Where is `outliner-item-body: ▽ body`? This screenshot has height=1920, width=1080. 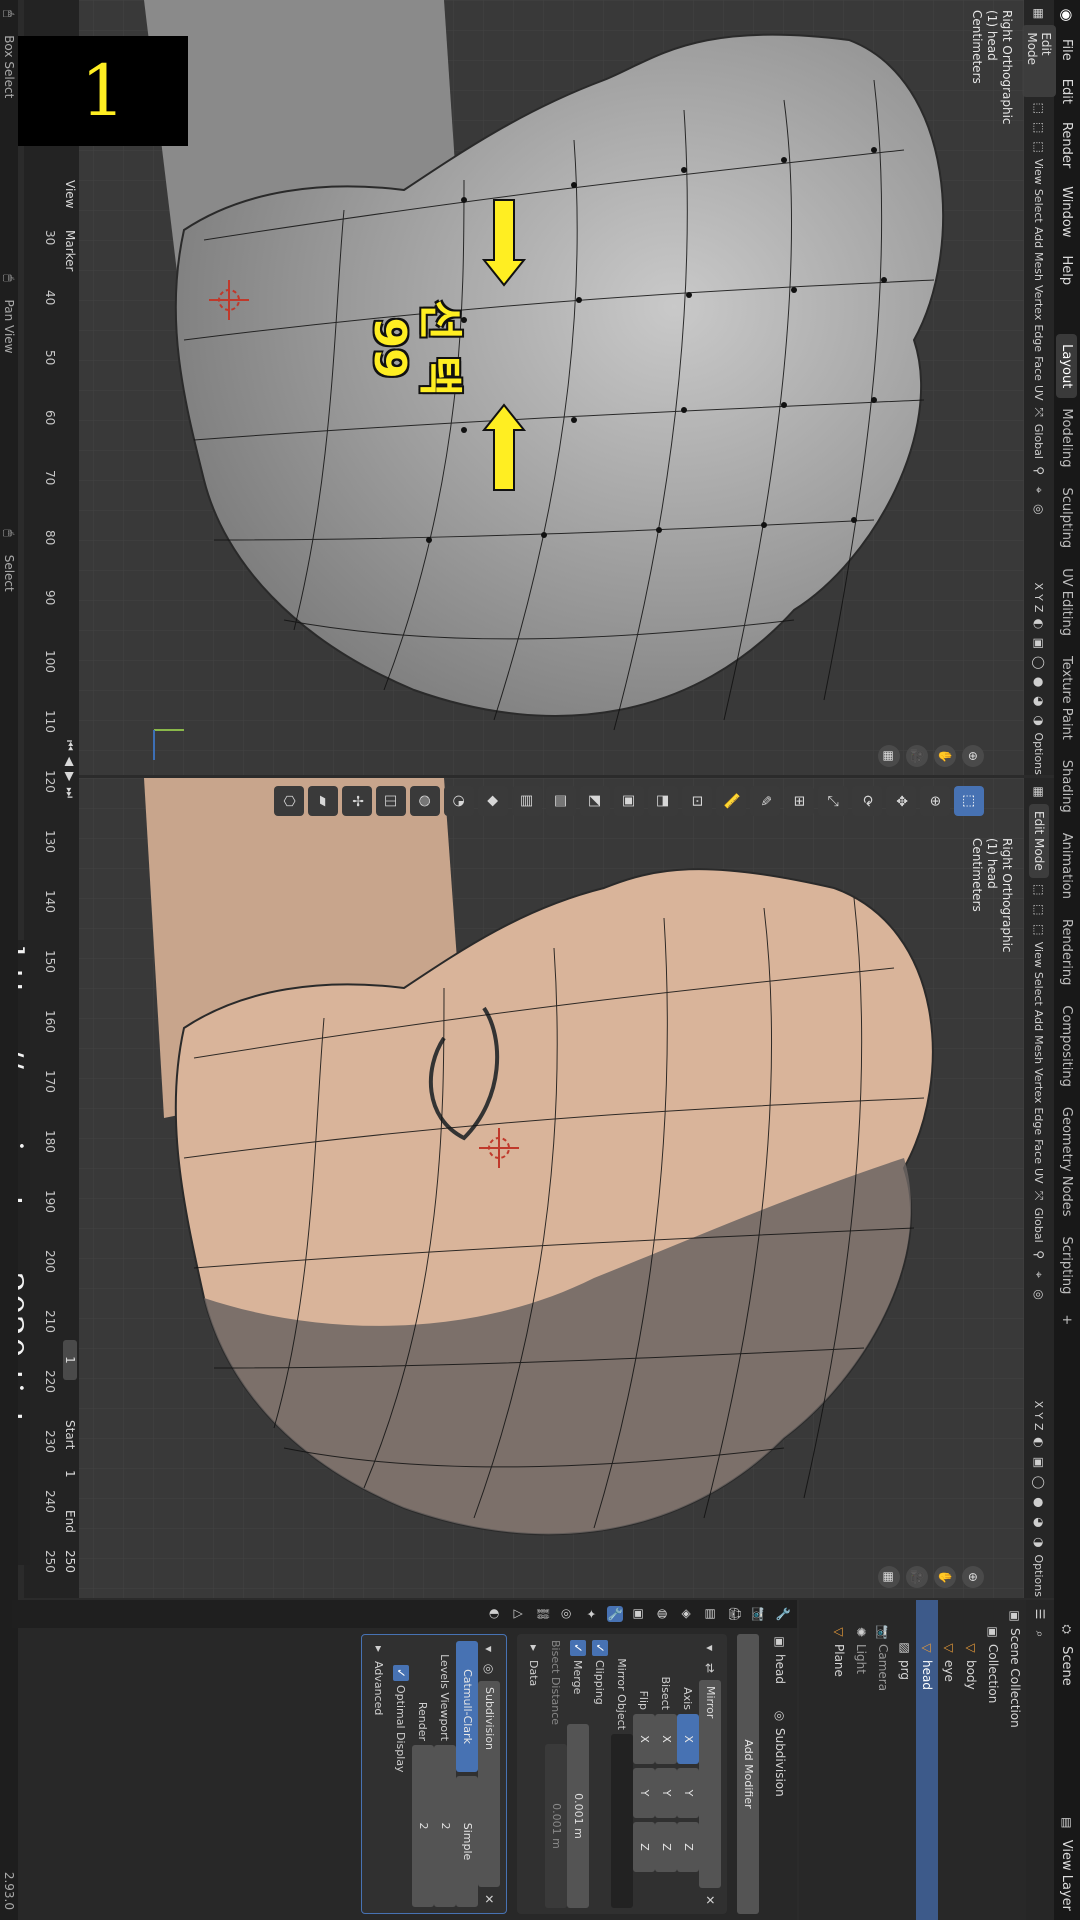
outliner-item-body: ▽ body is located at coordinates (971, 1760).